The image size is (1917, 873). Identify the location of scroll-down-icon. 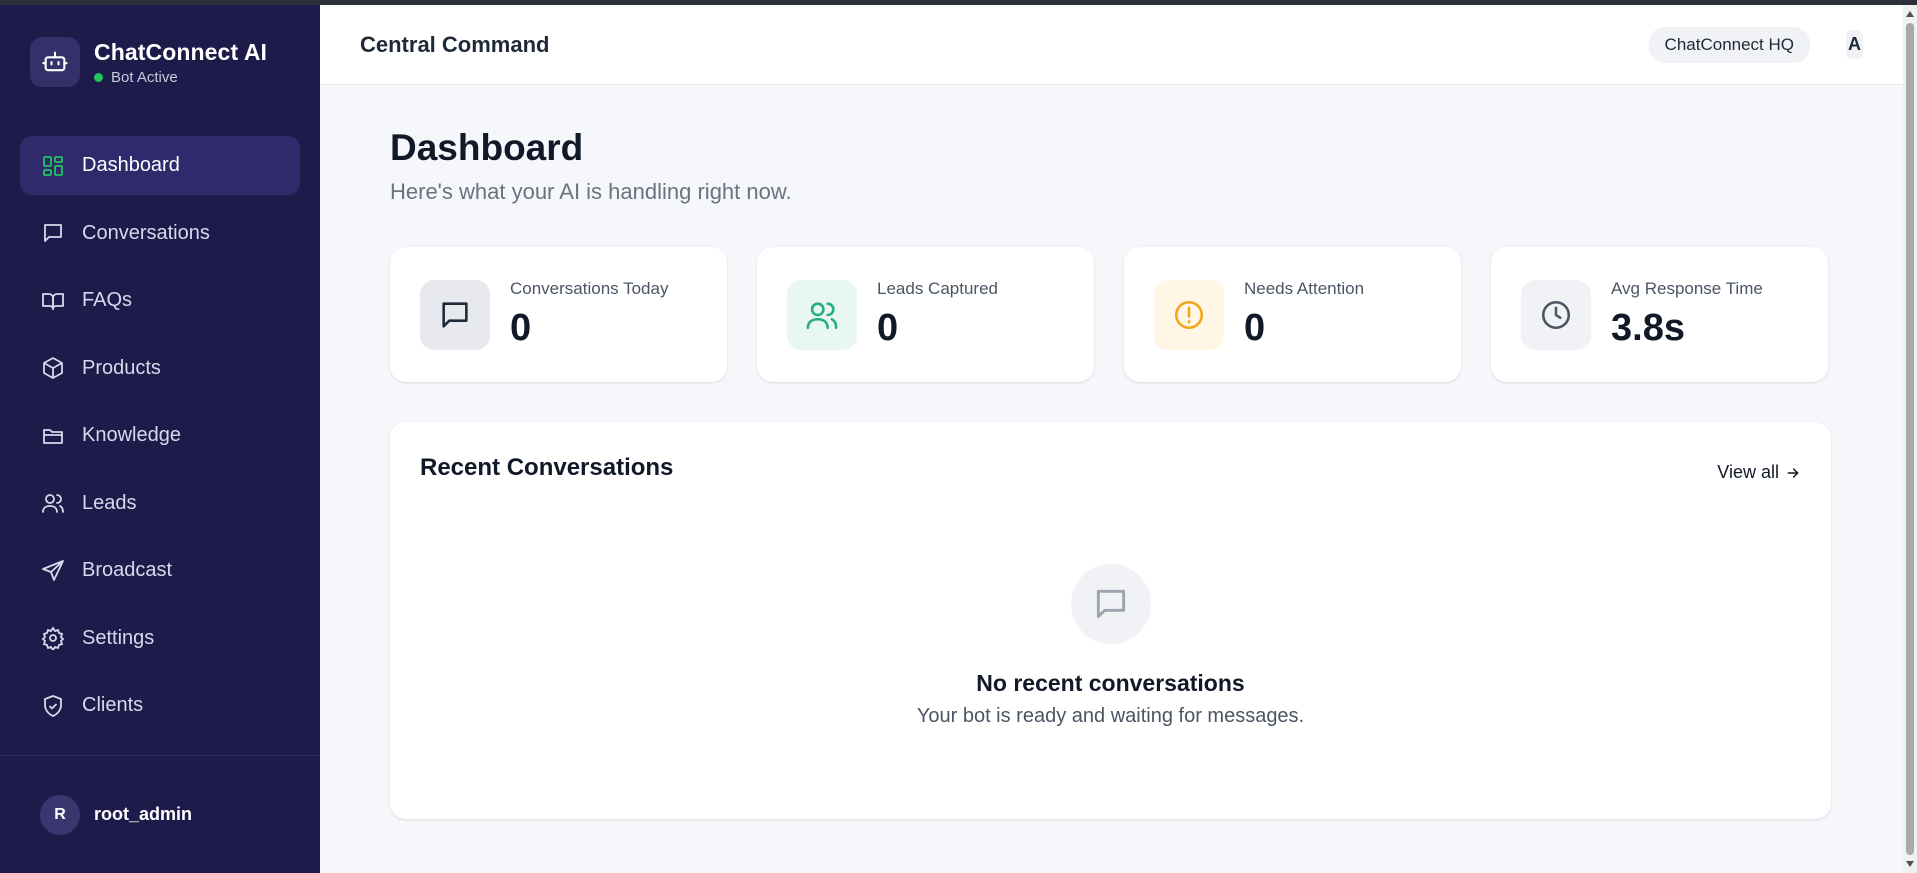
(1910, 864).